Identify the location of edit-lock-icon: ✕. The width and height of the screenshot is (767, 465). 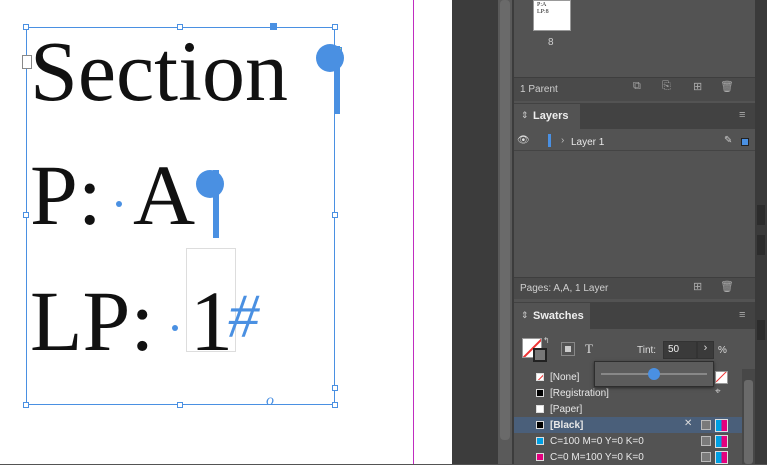
(688, 423).